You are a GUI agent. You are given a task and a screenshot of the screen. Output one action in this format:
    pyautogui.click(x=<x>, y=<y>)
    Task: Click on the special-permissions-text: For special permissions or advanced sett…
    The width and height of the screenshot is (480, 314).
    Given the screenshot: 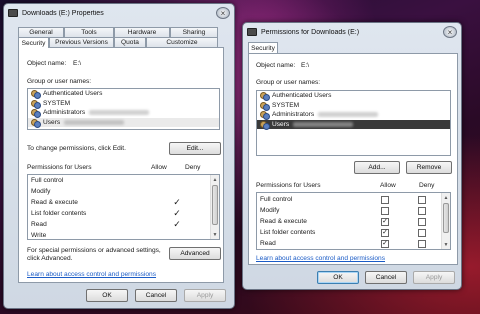 What is the action you would take?
    pyautogui.click(x=94, y=250)
    